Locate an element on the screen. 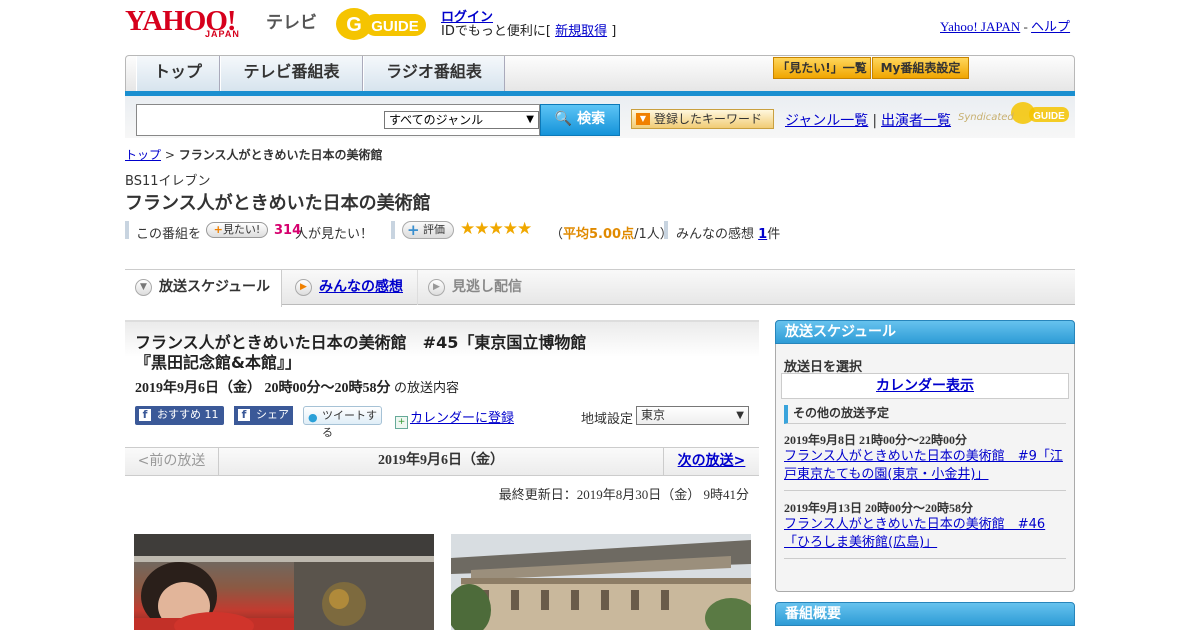  other-broadcasts-heading: その他の放送予定 is located at coordinates (925, 414).